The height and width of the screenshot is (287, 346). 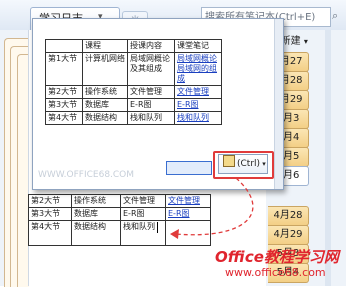 What do you see at coordinates (64, 69) in the screenshot?
I see `table-cell: 第1大节` at bounding box center [64, 69].